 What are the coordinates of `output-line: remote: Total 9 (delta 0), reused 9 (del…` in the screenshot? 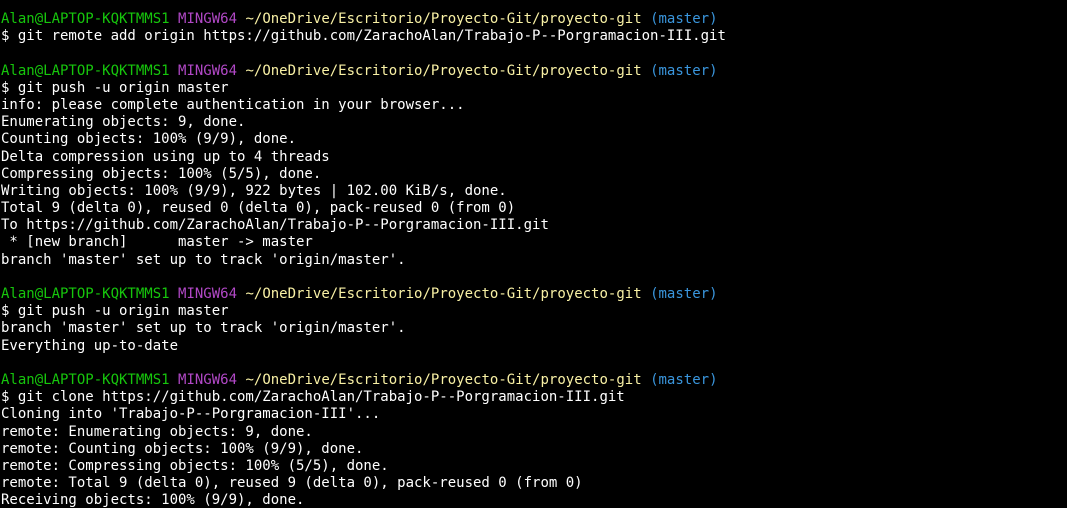 It's located at (292, 483).